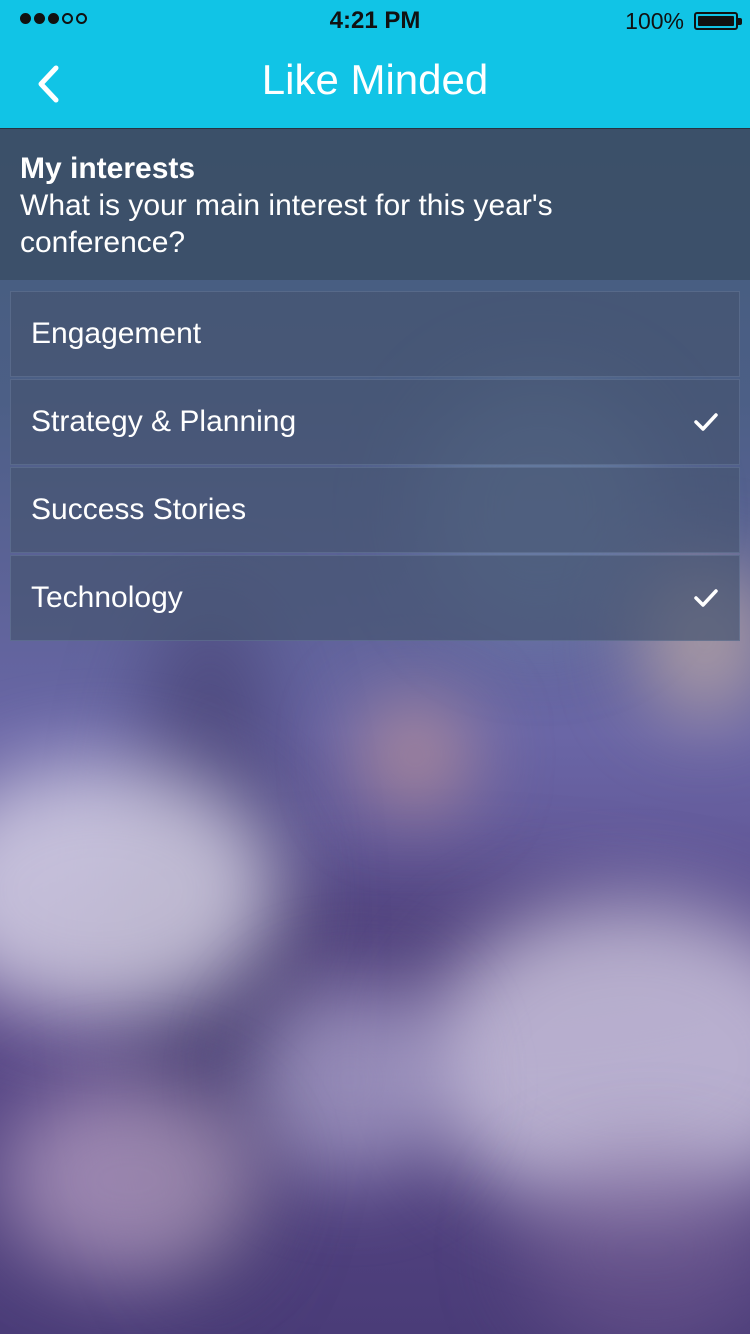  Describe the element at coordinates (116, 333) in the screenshot. I see `interest-label: Engagement` at that location.